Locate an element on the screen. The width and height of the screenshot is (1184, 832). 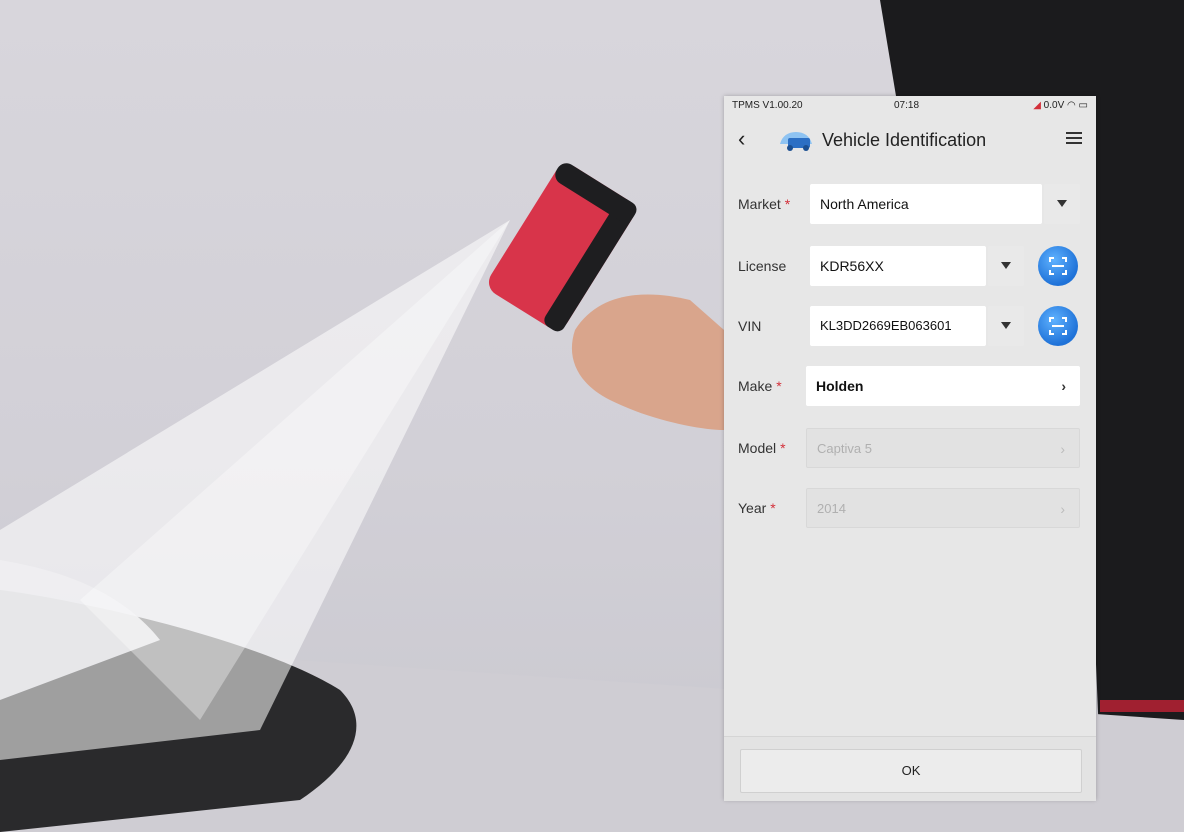
license-value: KDR56XX is located at coordinates (852, 266).